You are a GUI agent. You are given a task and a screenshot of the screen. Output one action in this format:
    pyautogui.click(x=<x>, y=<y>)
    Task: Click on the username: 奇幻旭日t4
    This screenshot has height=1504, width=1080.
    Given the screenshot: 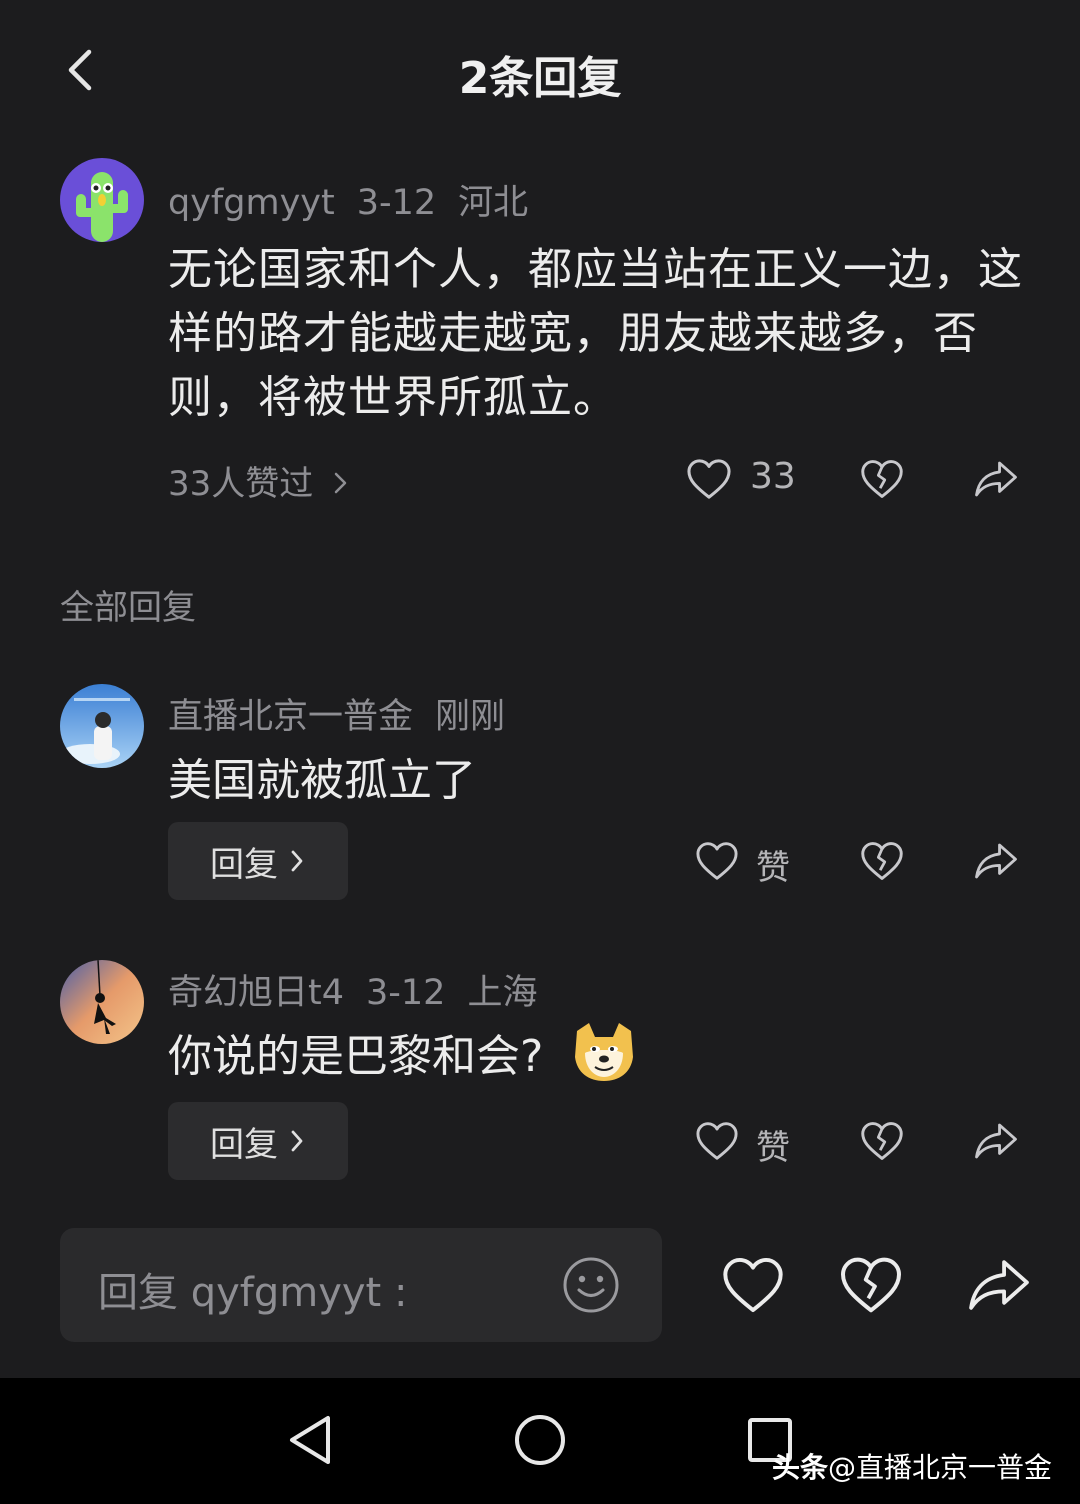 What is the action you would take?
    pyautogui.click(x=256, y=993)
    